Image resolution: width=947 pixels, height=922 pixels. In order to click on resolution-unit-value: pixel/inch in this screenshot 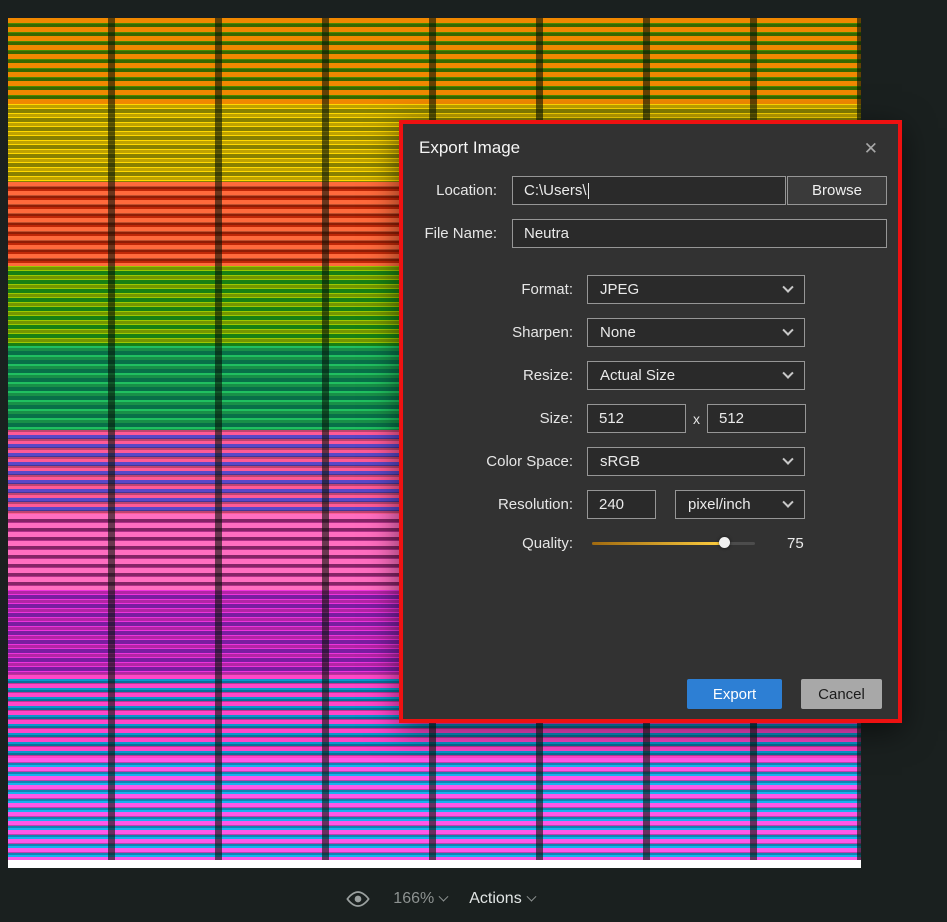, I will do `click(719, 504)`.